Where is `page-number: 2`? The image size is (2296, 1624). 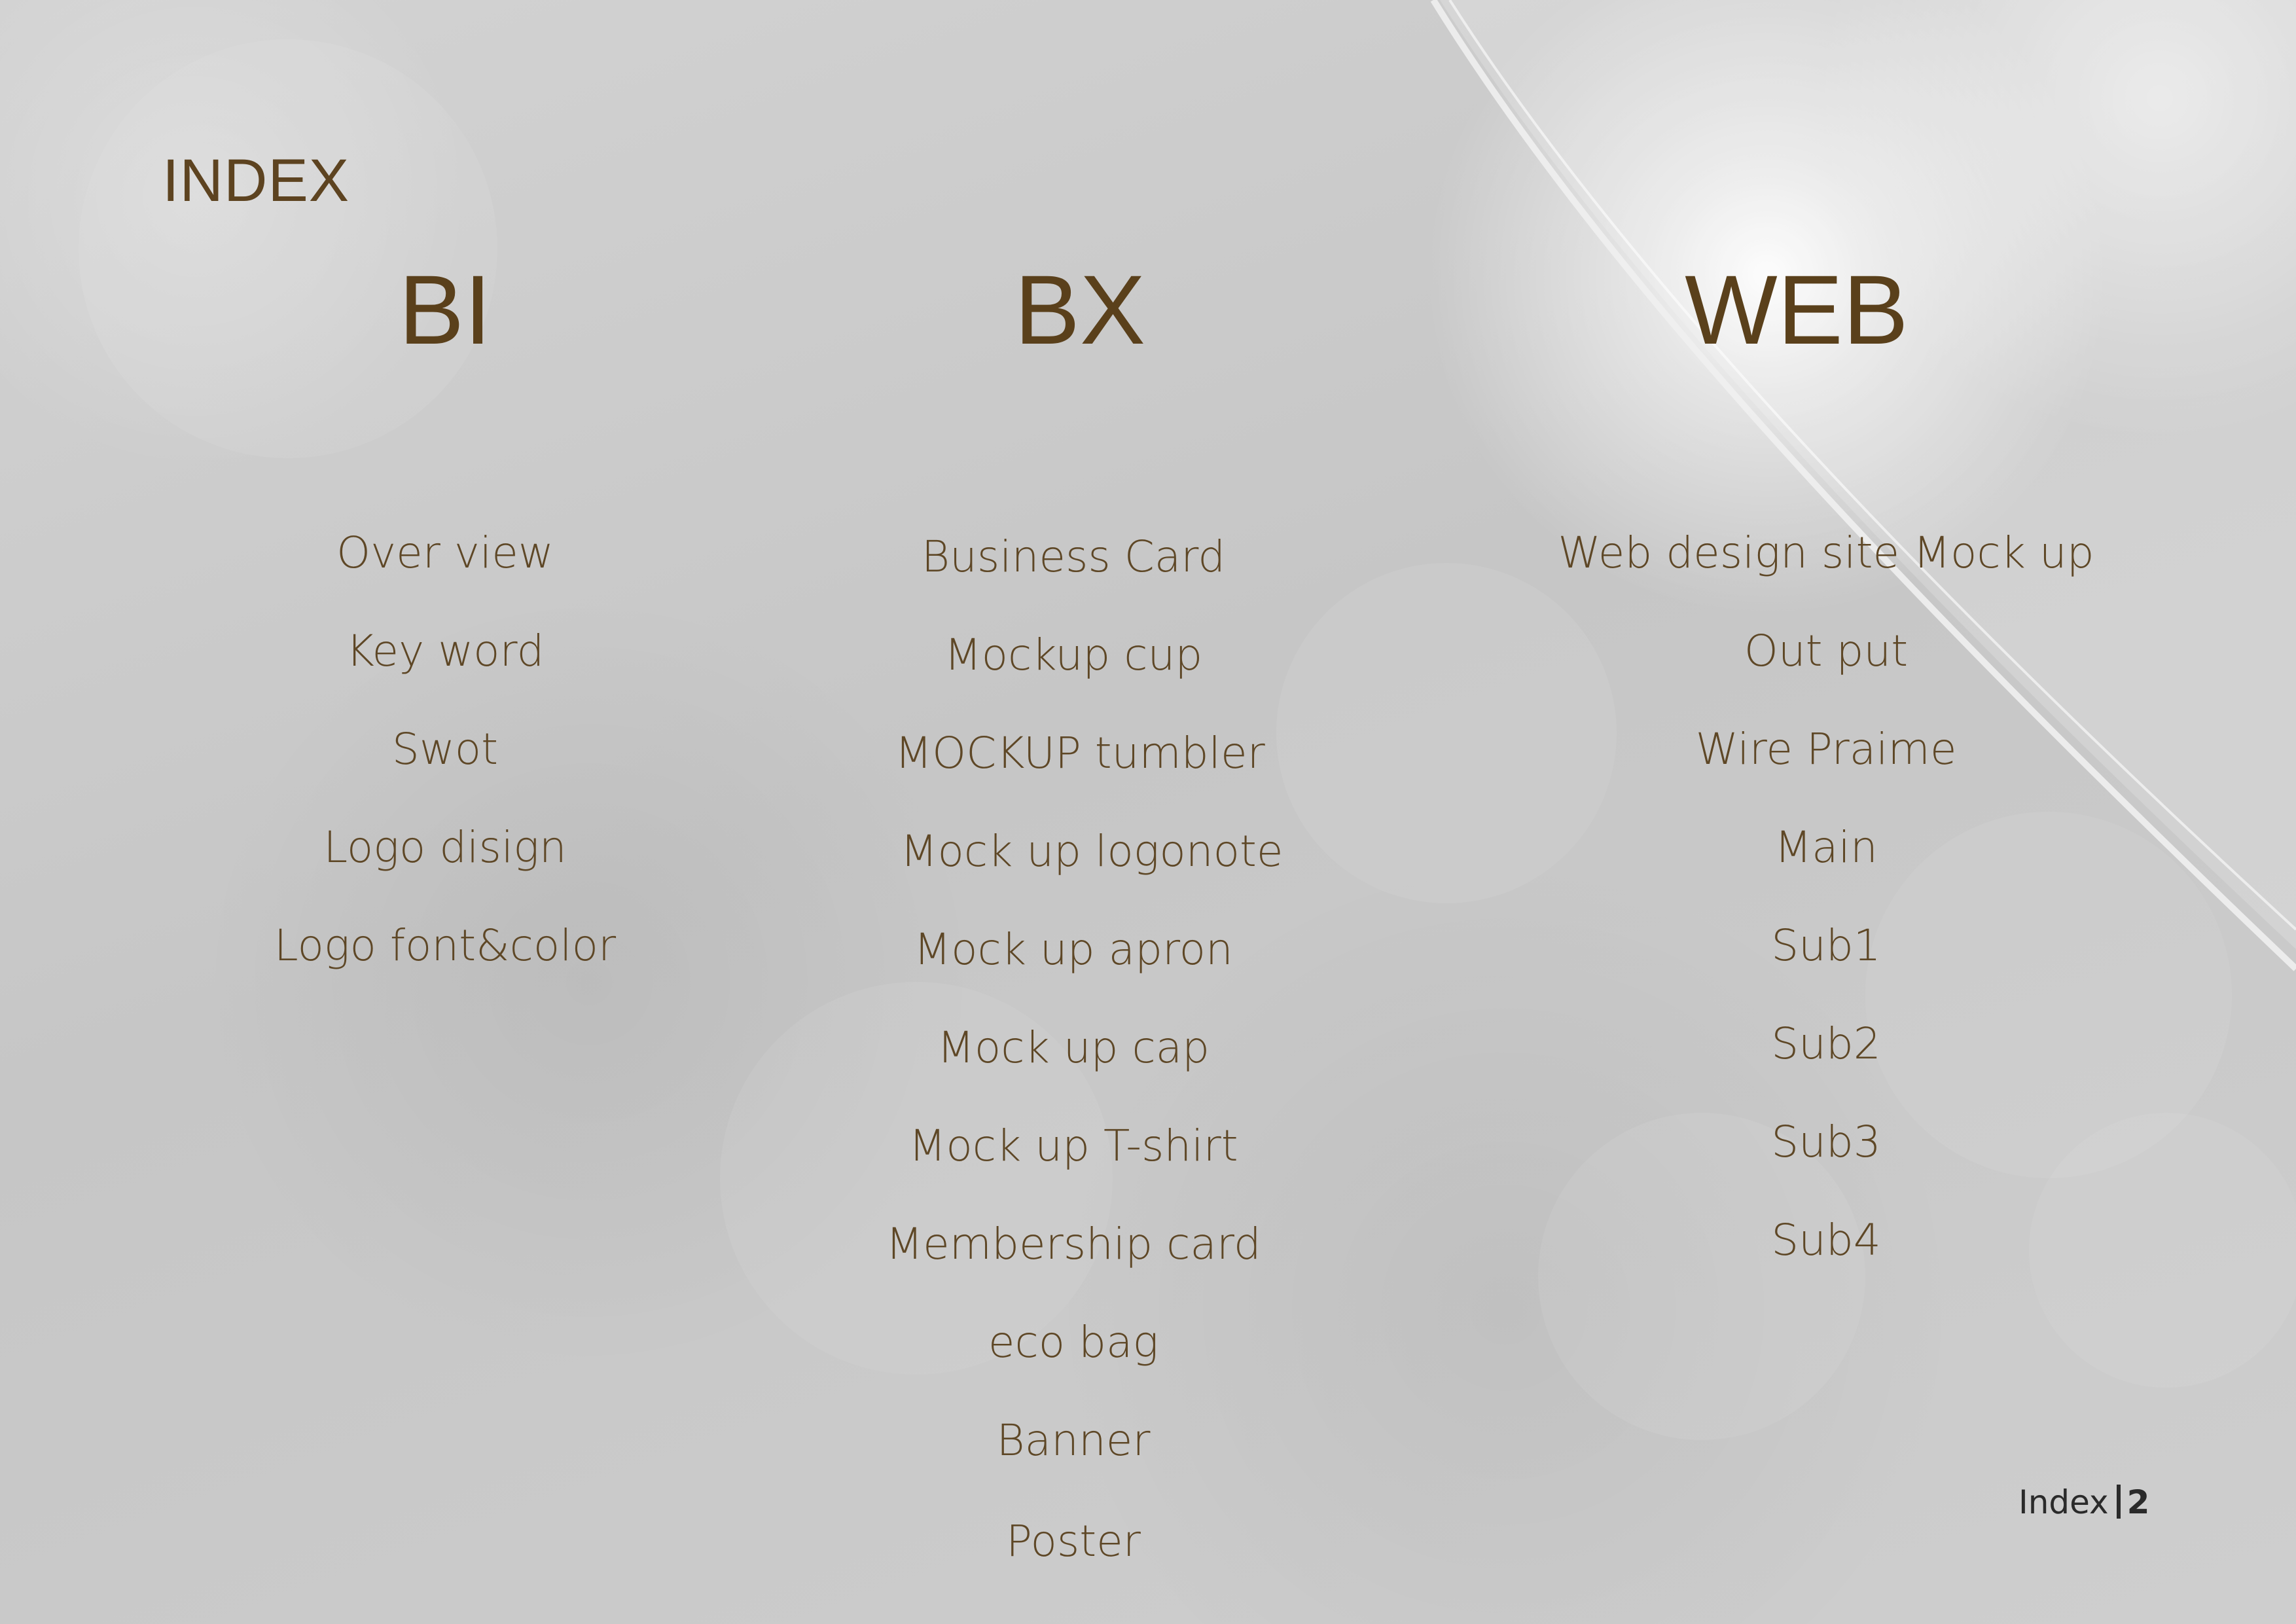 page-number: 2 is located at coordinates (2138, 1502).